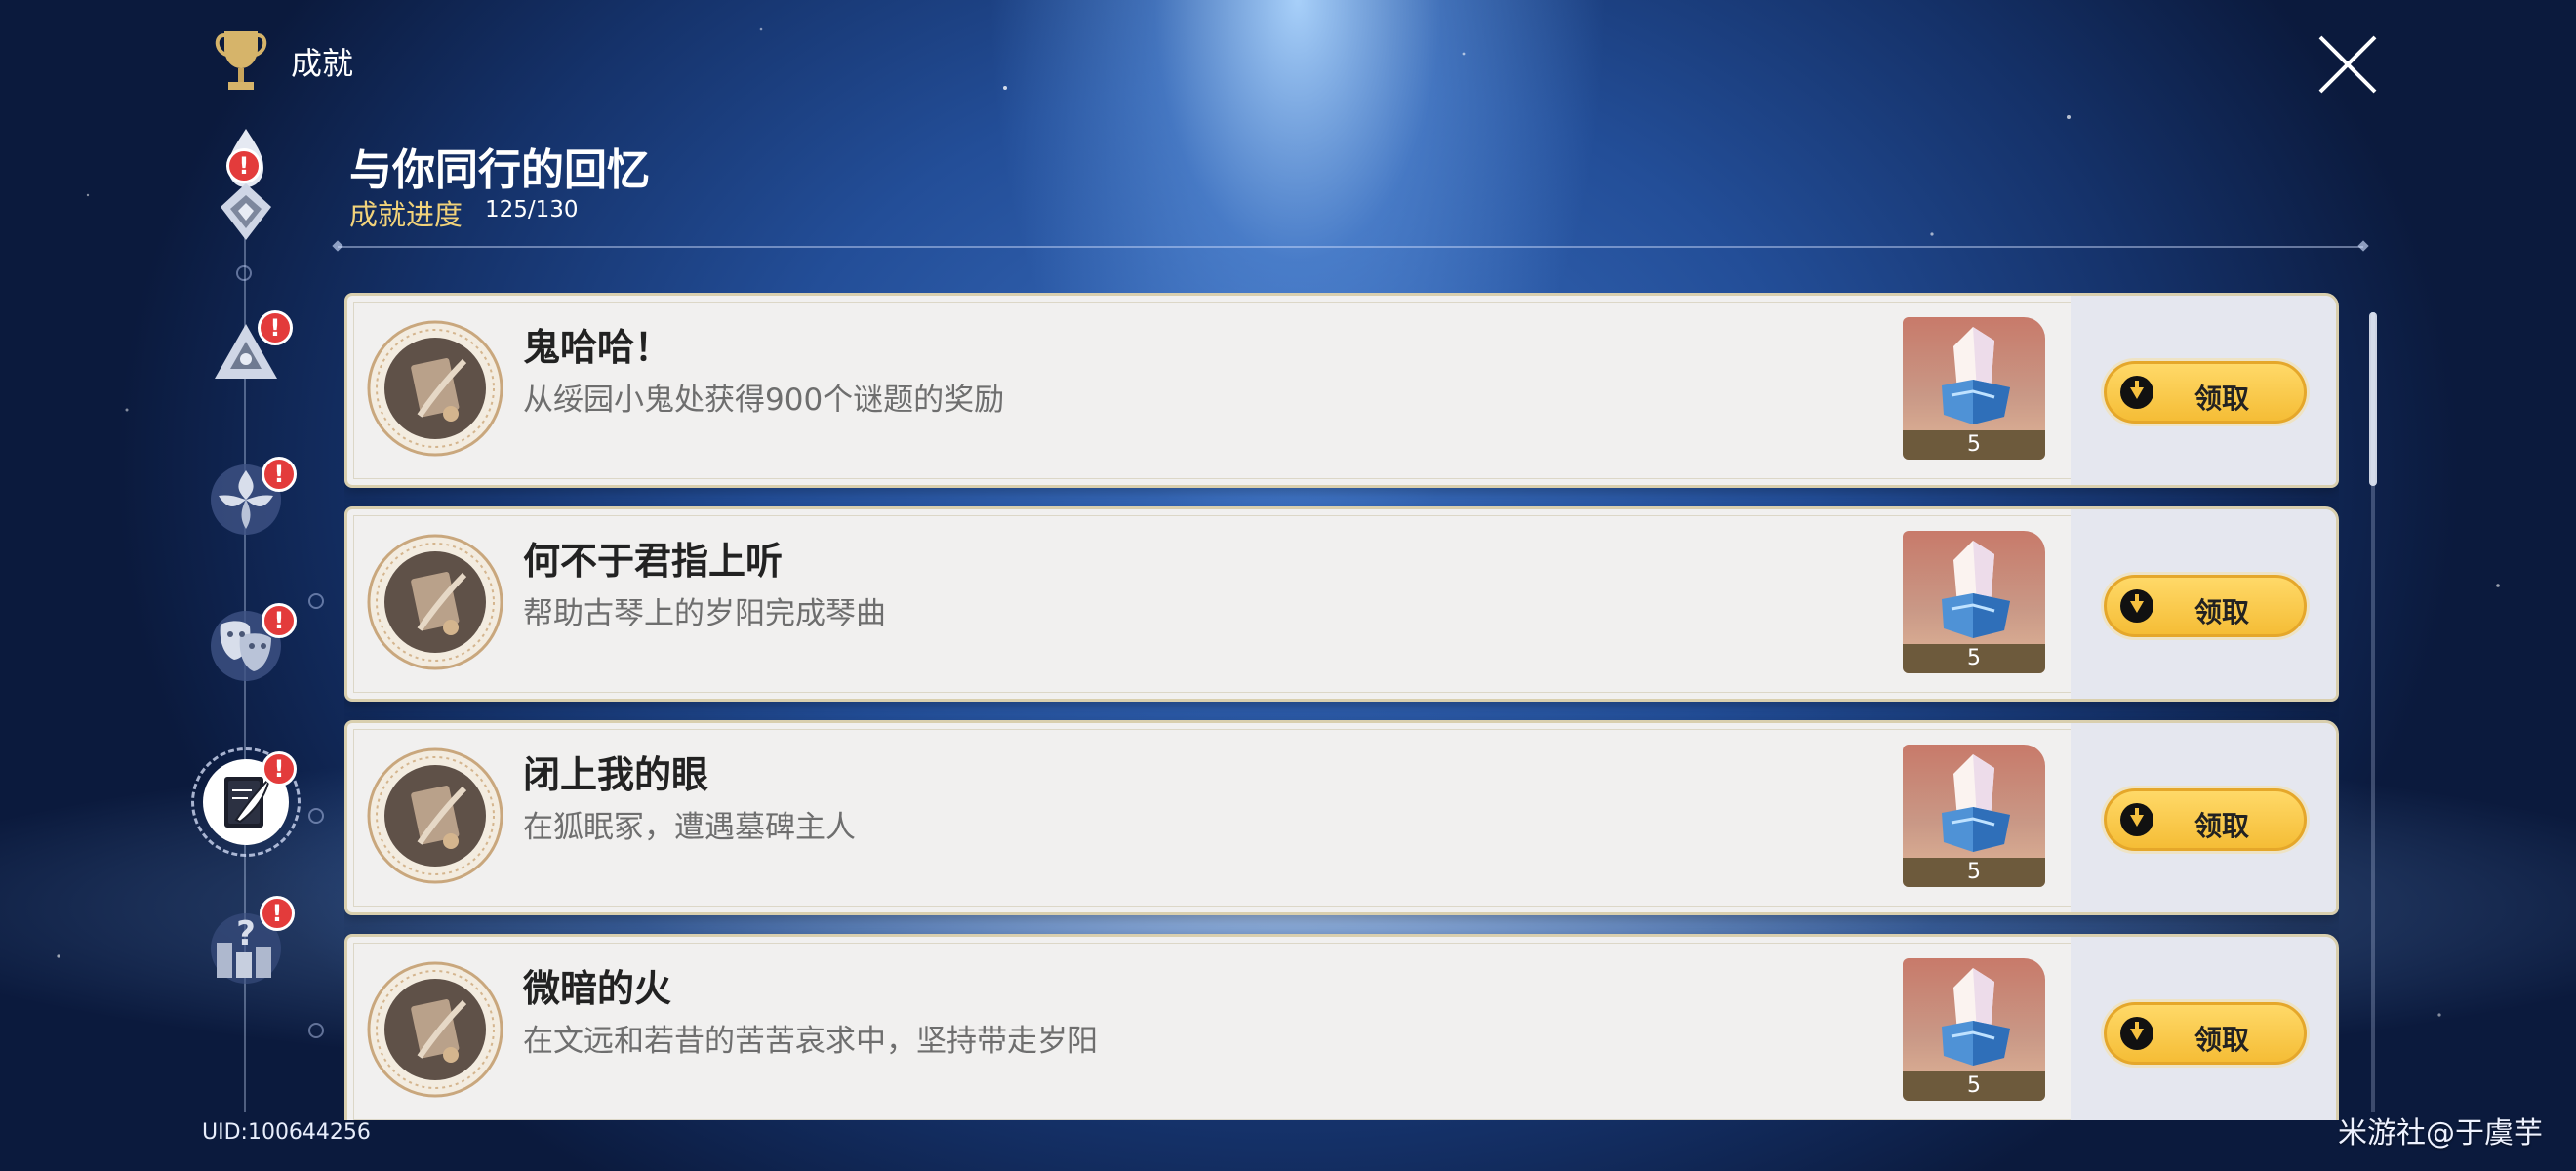 The height and width of the screenshot is (1171, 2576). What do you see at coordinates (532, 209) in the screenshot?
I see `progress-value: 125/130` at bounding box center [532, 209].